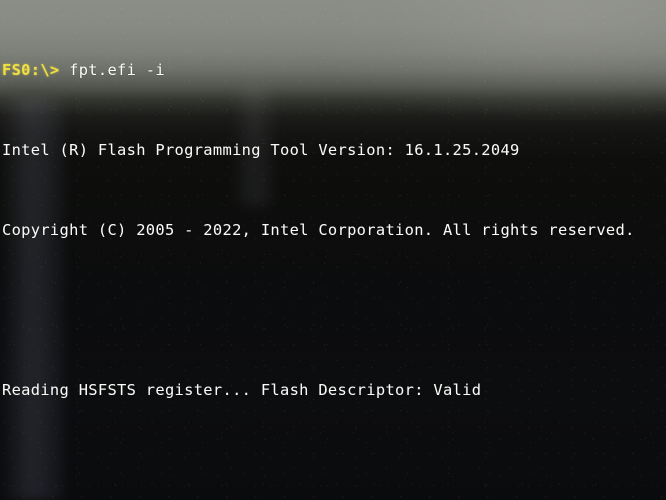 The height and width of the screenshot is (500, 666). I want to click on shell-prompt-line: FS0:\> fpt.efi -i, so click(334, 70).